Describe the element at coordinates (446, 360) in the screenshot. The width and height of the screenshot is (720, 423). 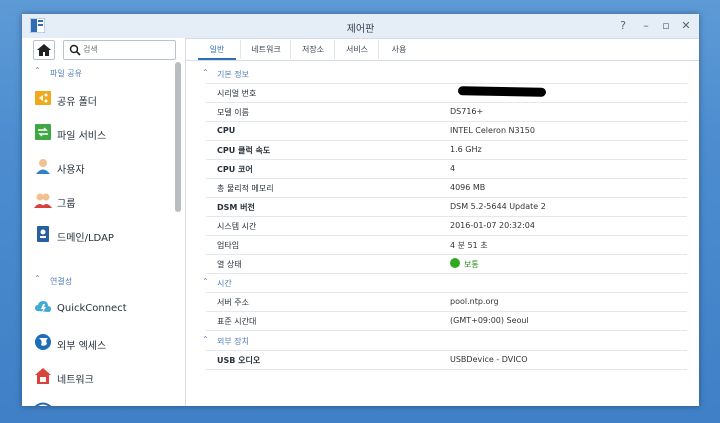
I see `info-row-usb-audio: USB 오디오 USBDevice - DVICO` at that location.